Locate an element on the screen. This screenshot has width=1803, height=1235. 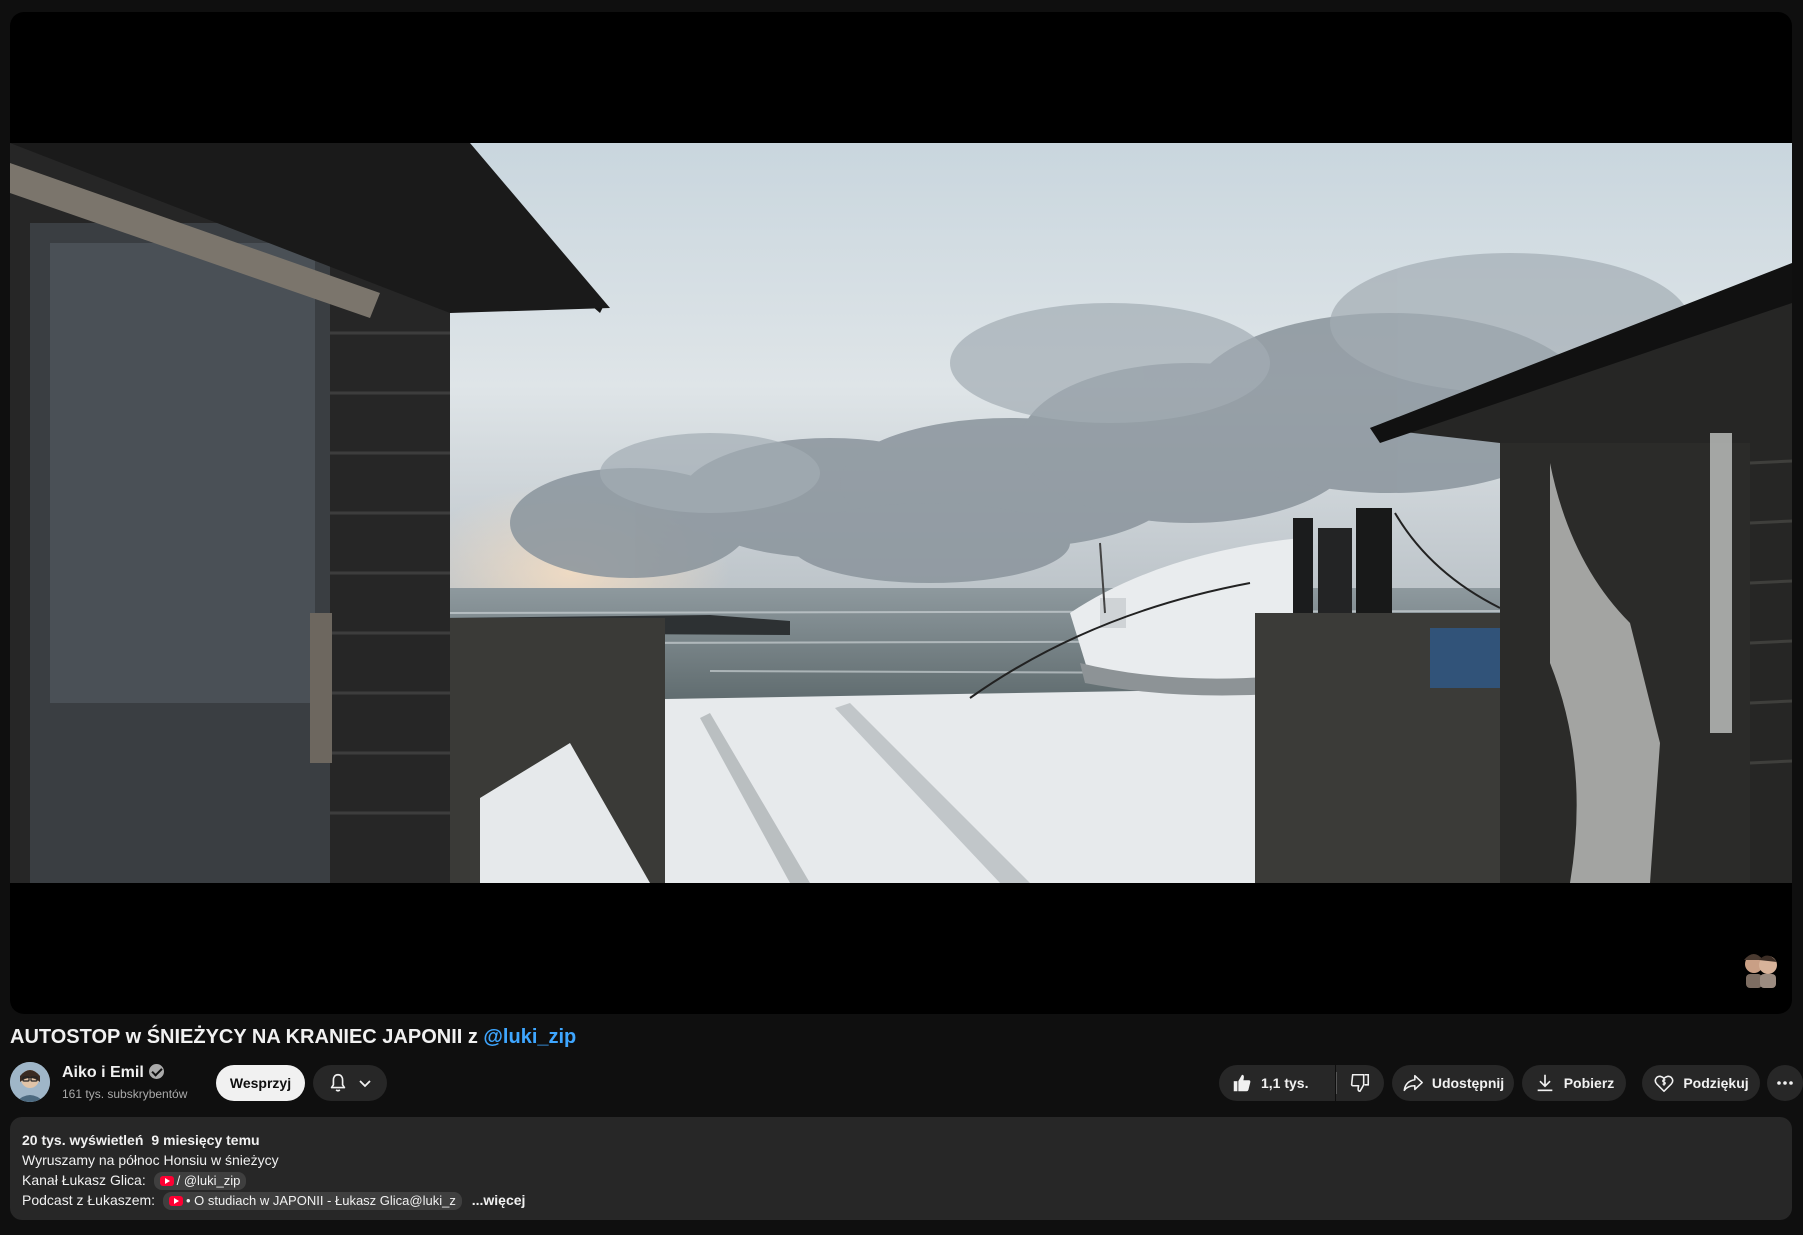
description-line-2: Kanał Łukasz Glica: / @luki_zip is located at coordinates (901, 1180).